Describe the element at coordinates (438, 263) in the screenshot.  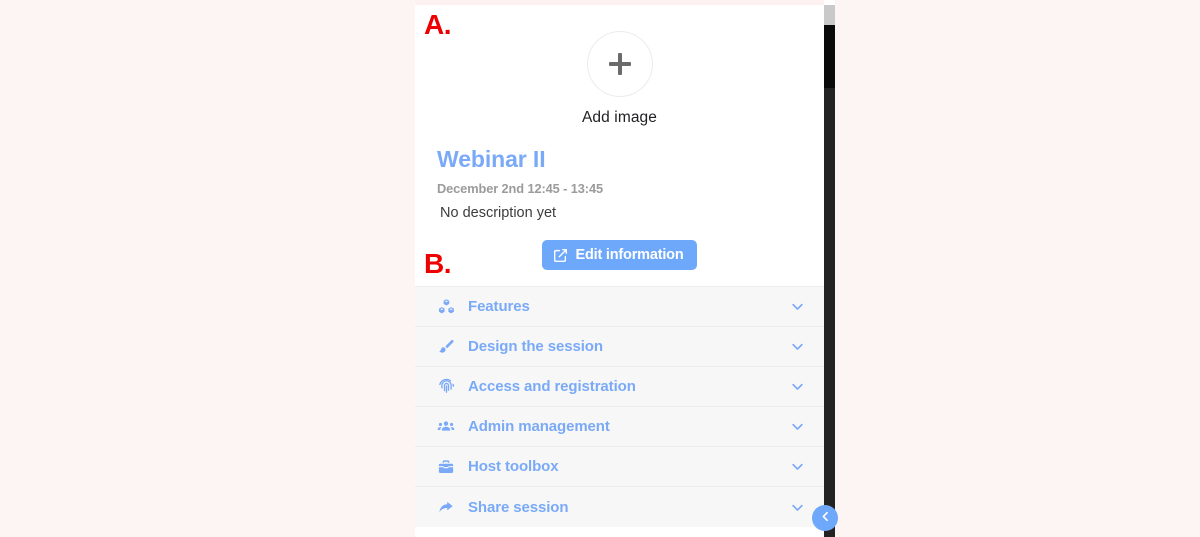
I see `annotation-marker-b: B.` at that location.